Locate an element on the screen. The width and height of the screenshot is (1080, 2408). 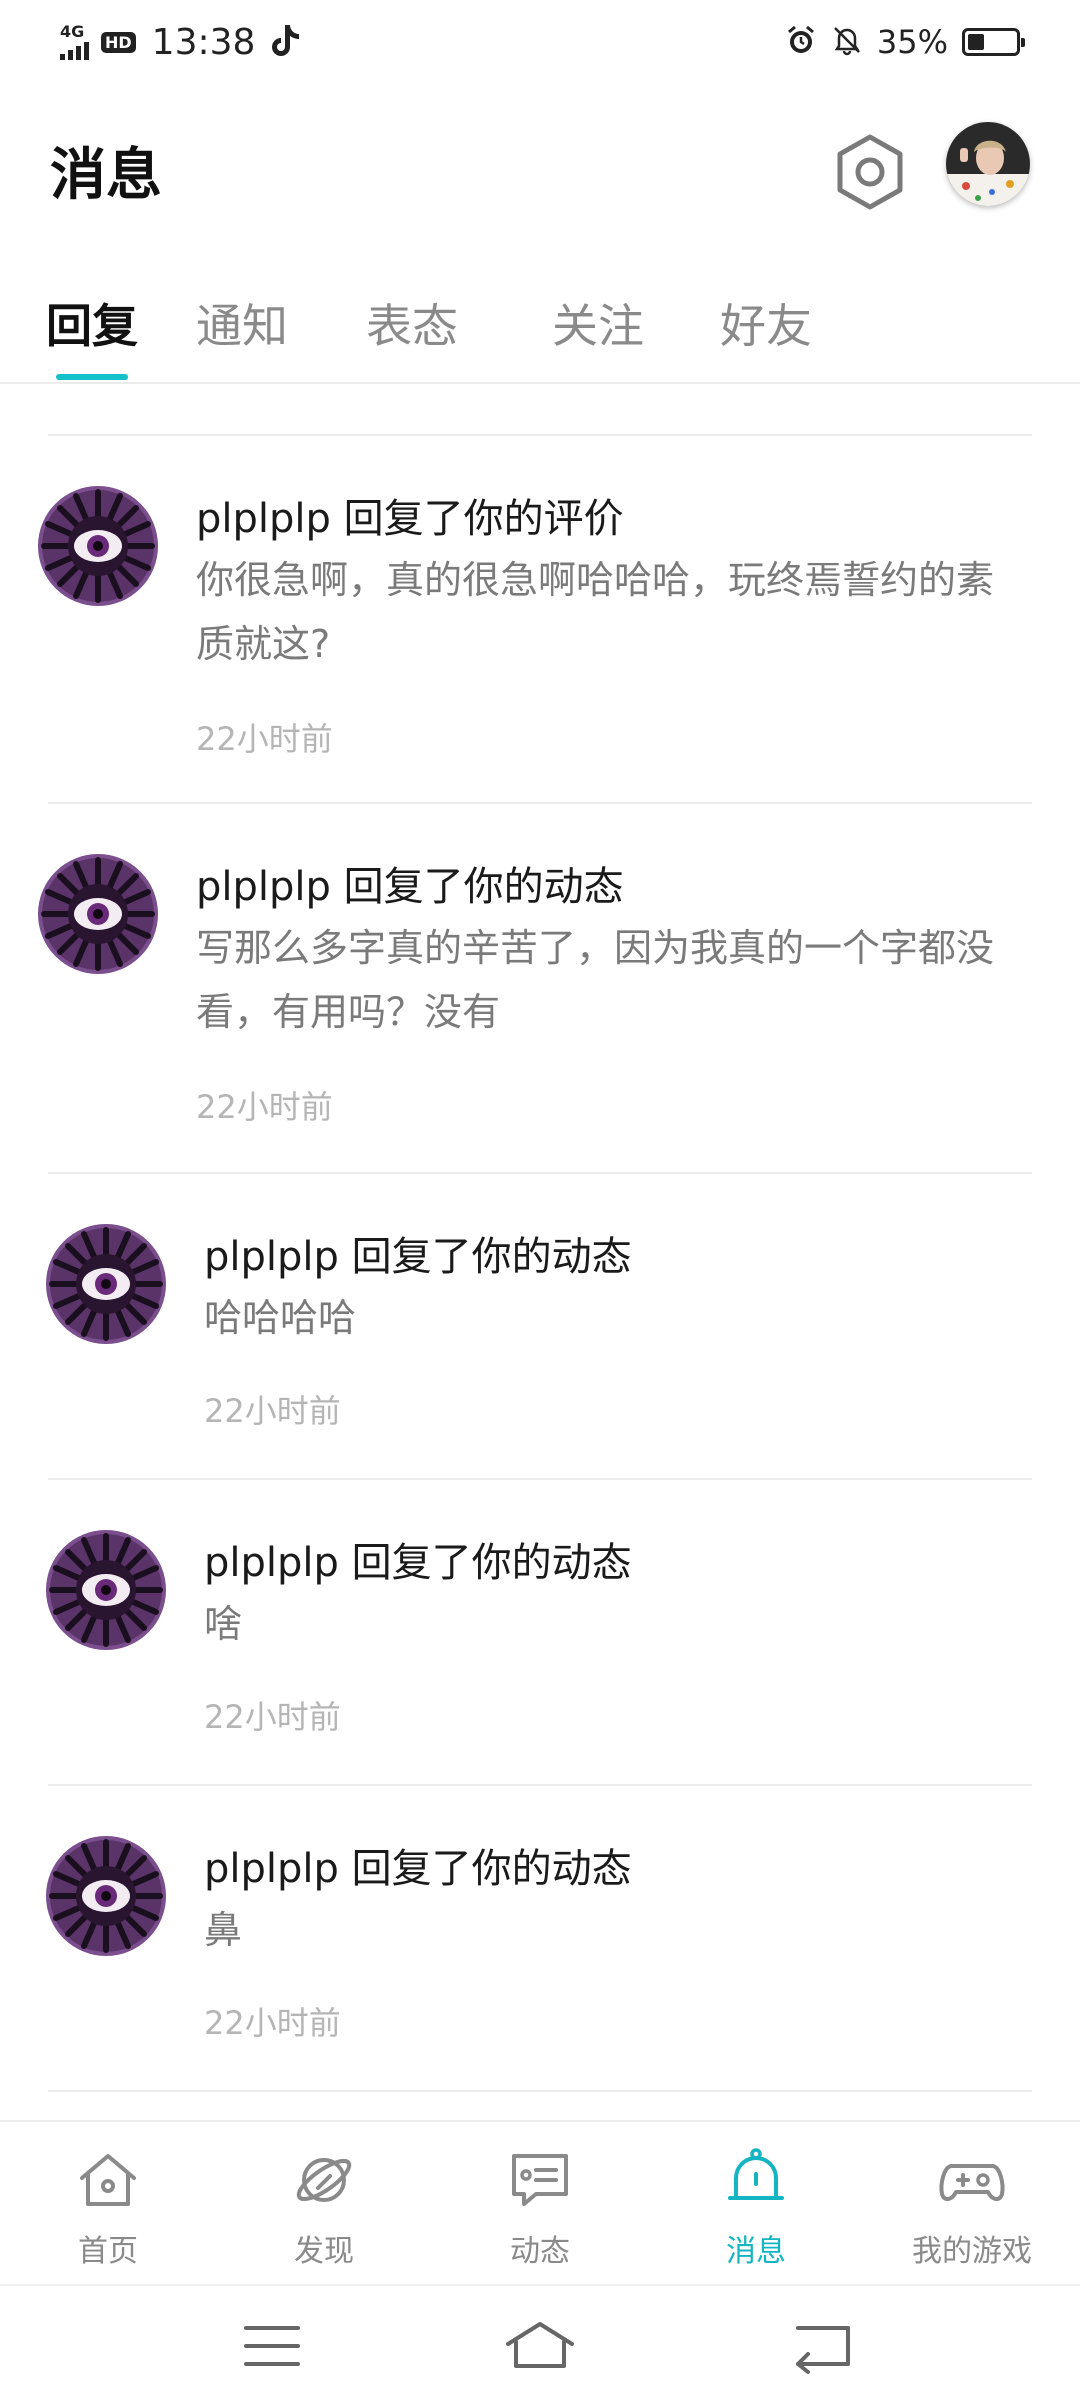
home-outline-icon is located at coordinates (540, 2345).